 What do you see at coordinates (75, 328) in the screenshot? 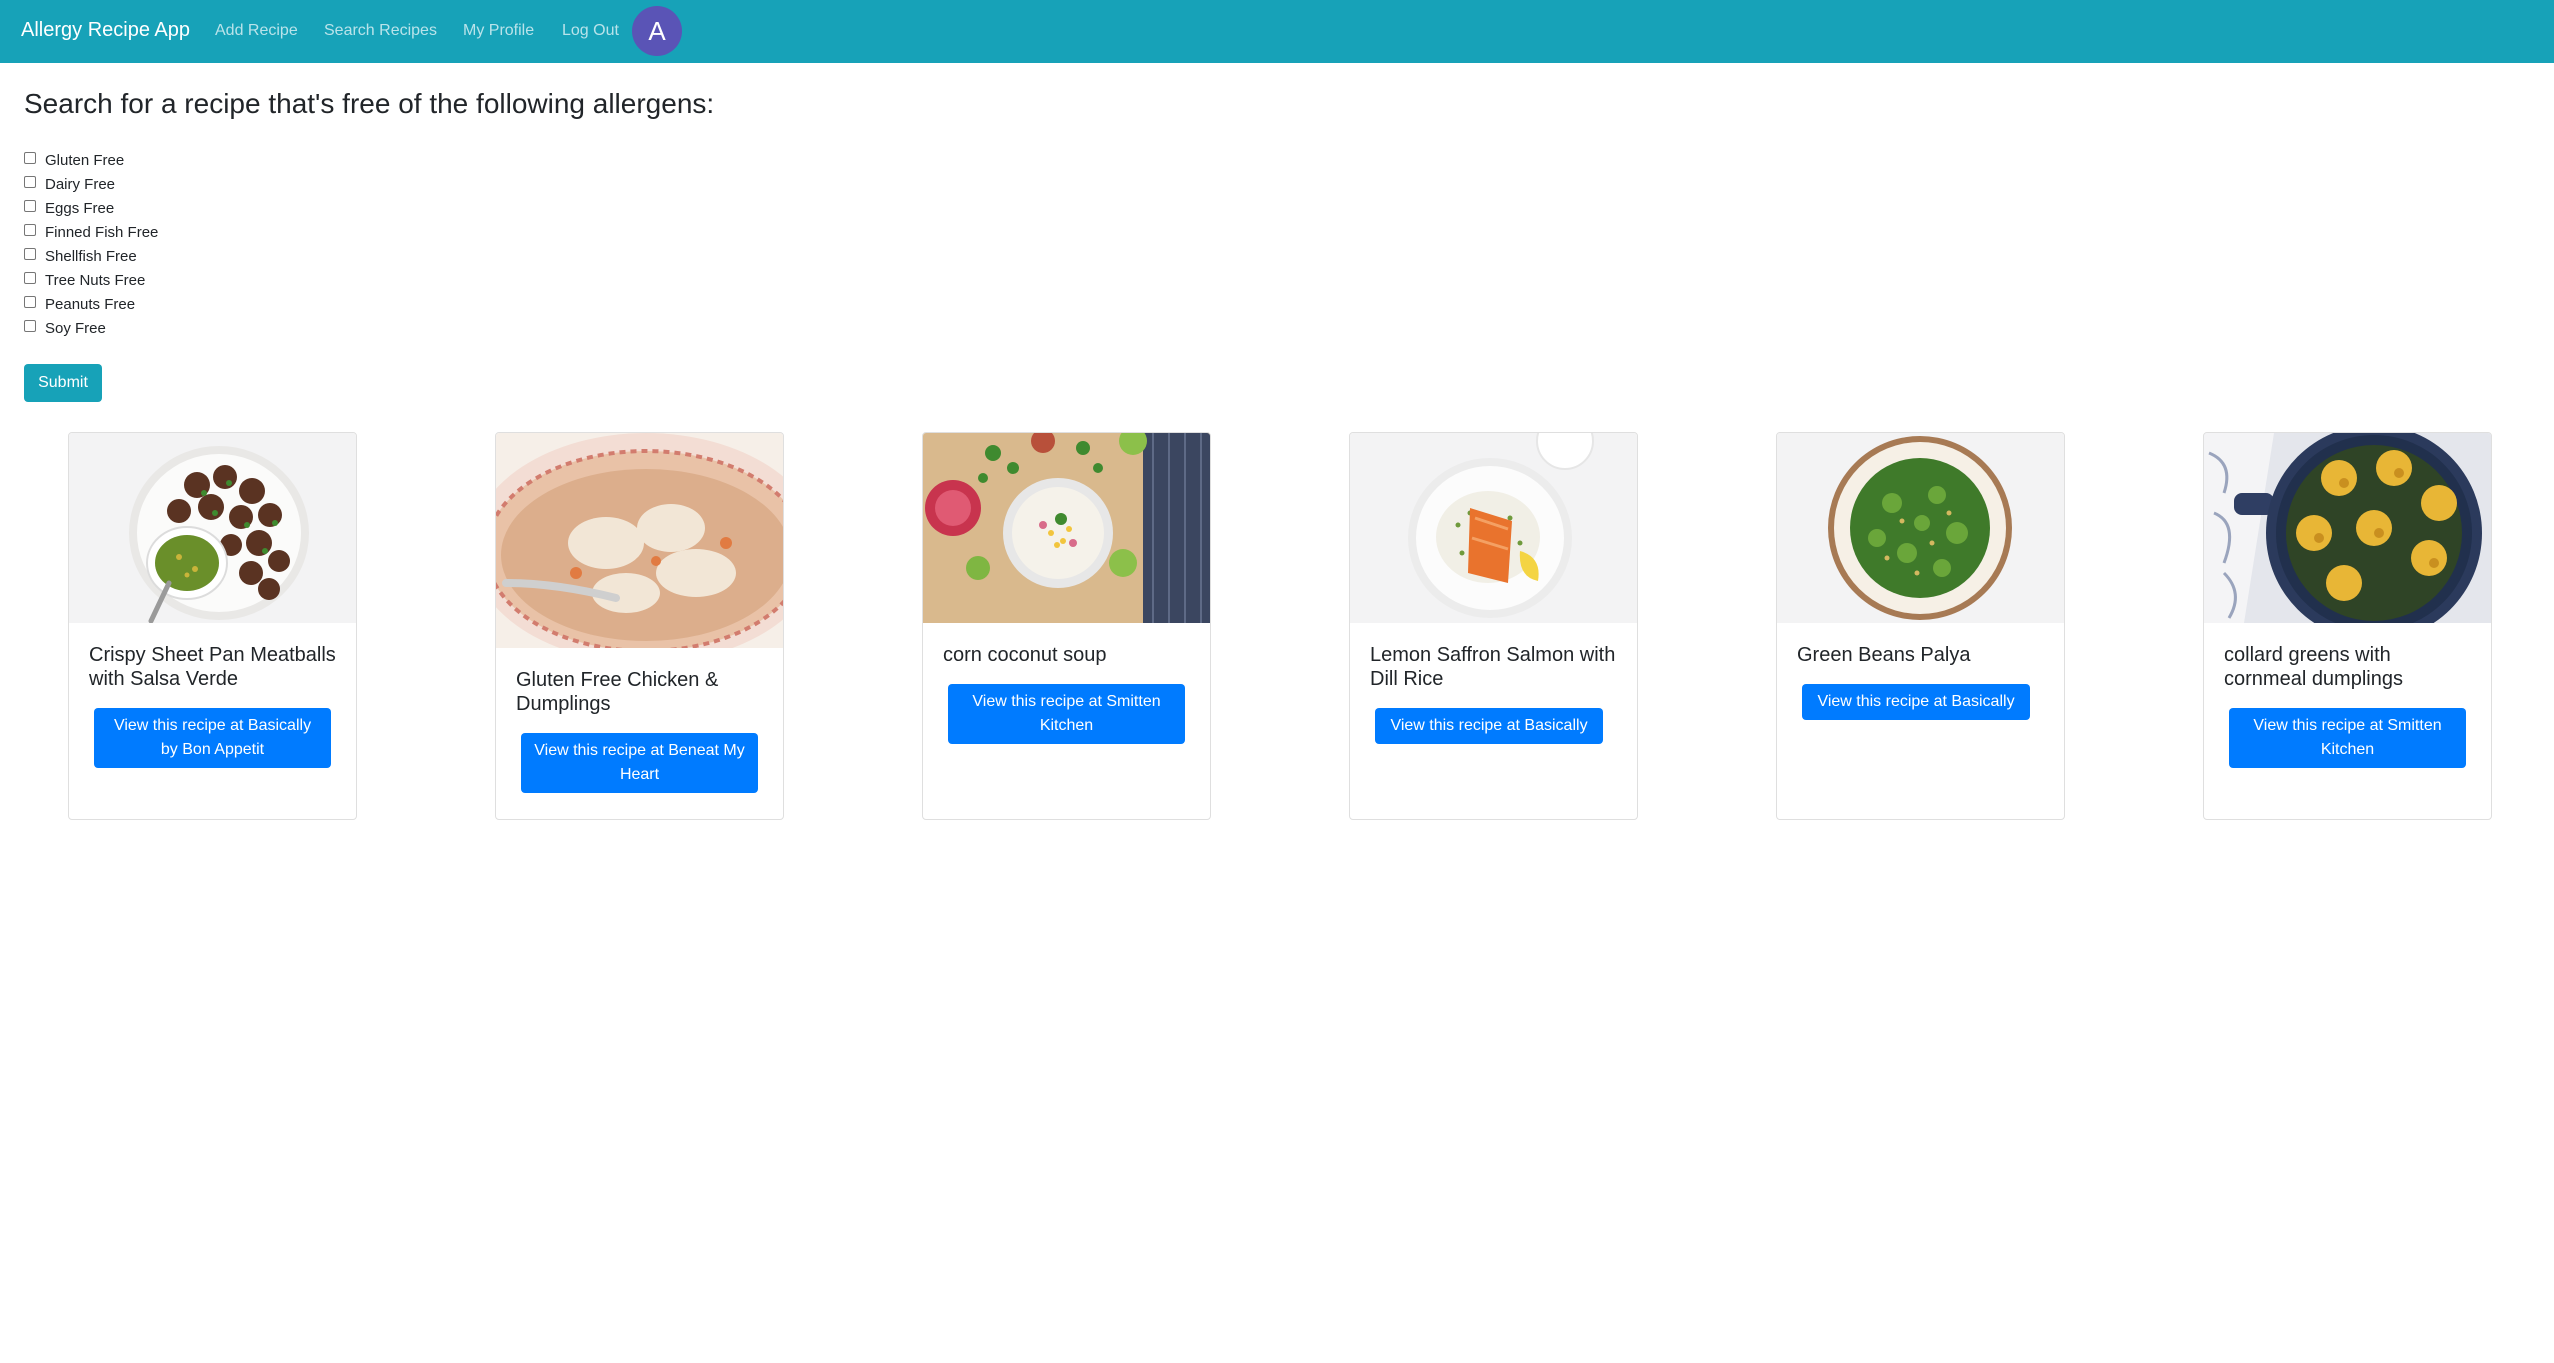
I see `allergen-label: Soy Free` at bounding box center [75, 328].